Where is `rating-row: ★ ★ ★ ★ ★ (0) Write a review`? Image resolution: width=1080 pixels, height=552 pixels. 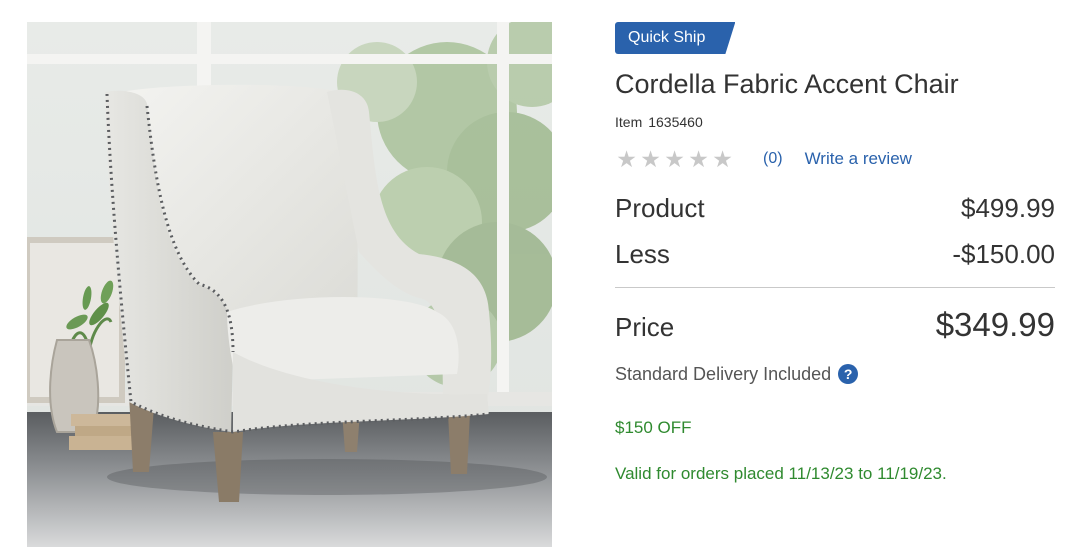
rating-row: ★ ★ ★ ★ ★ (0) Write a review is located at coordinates (835, 159).